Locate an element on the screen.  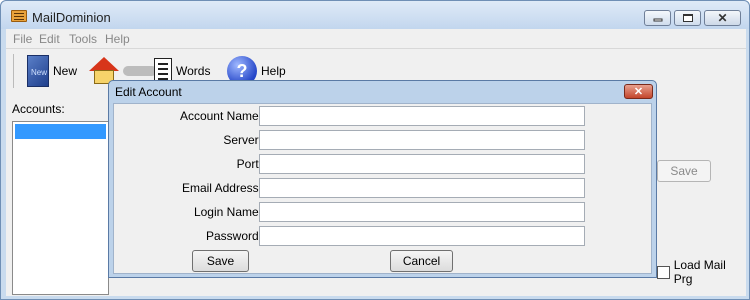
server-label: Server: is located at coordinates (242, 140).